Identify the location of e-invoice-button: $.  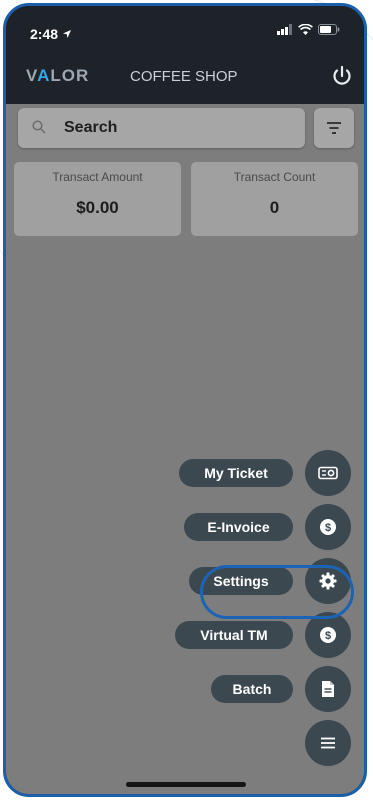
(328, 527).